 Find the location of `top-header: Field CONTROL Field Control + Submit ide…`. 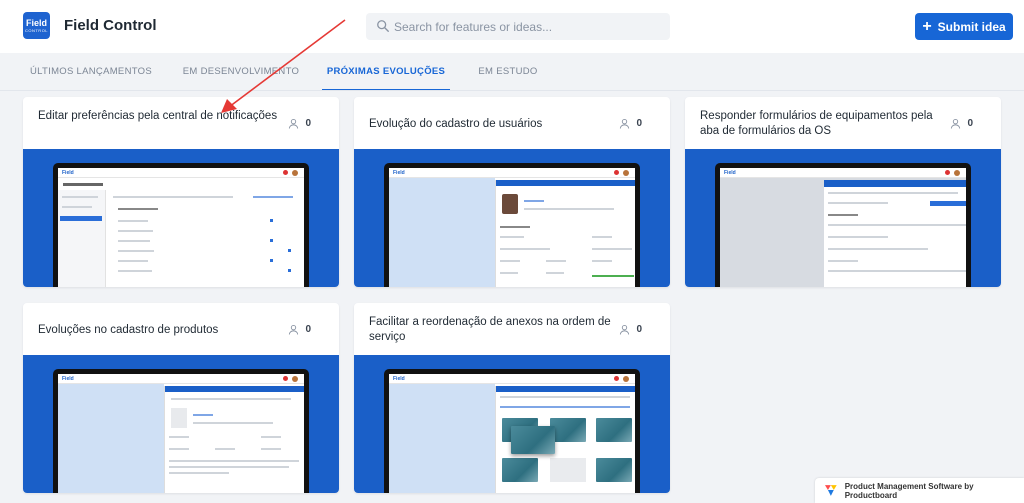

top-header: Field CONTROL Field Control + Submit ide… is located at coordinates (512, 26).